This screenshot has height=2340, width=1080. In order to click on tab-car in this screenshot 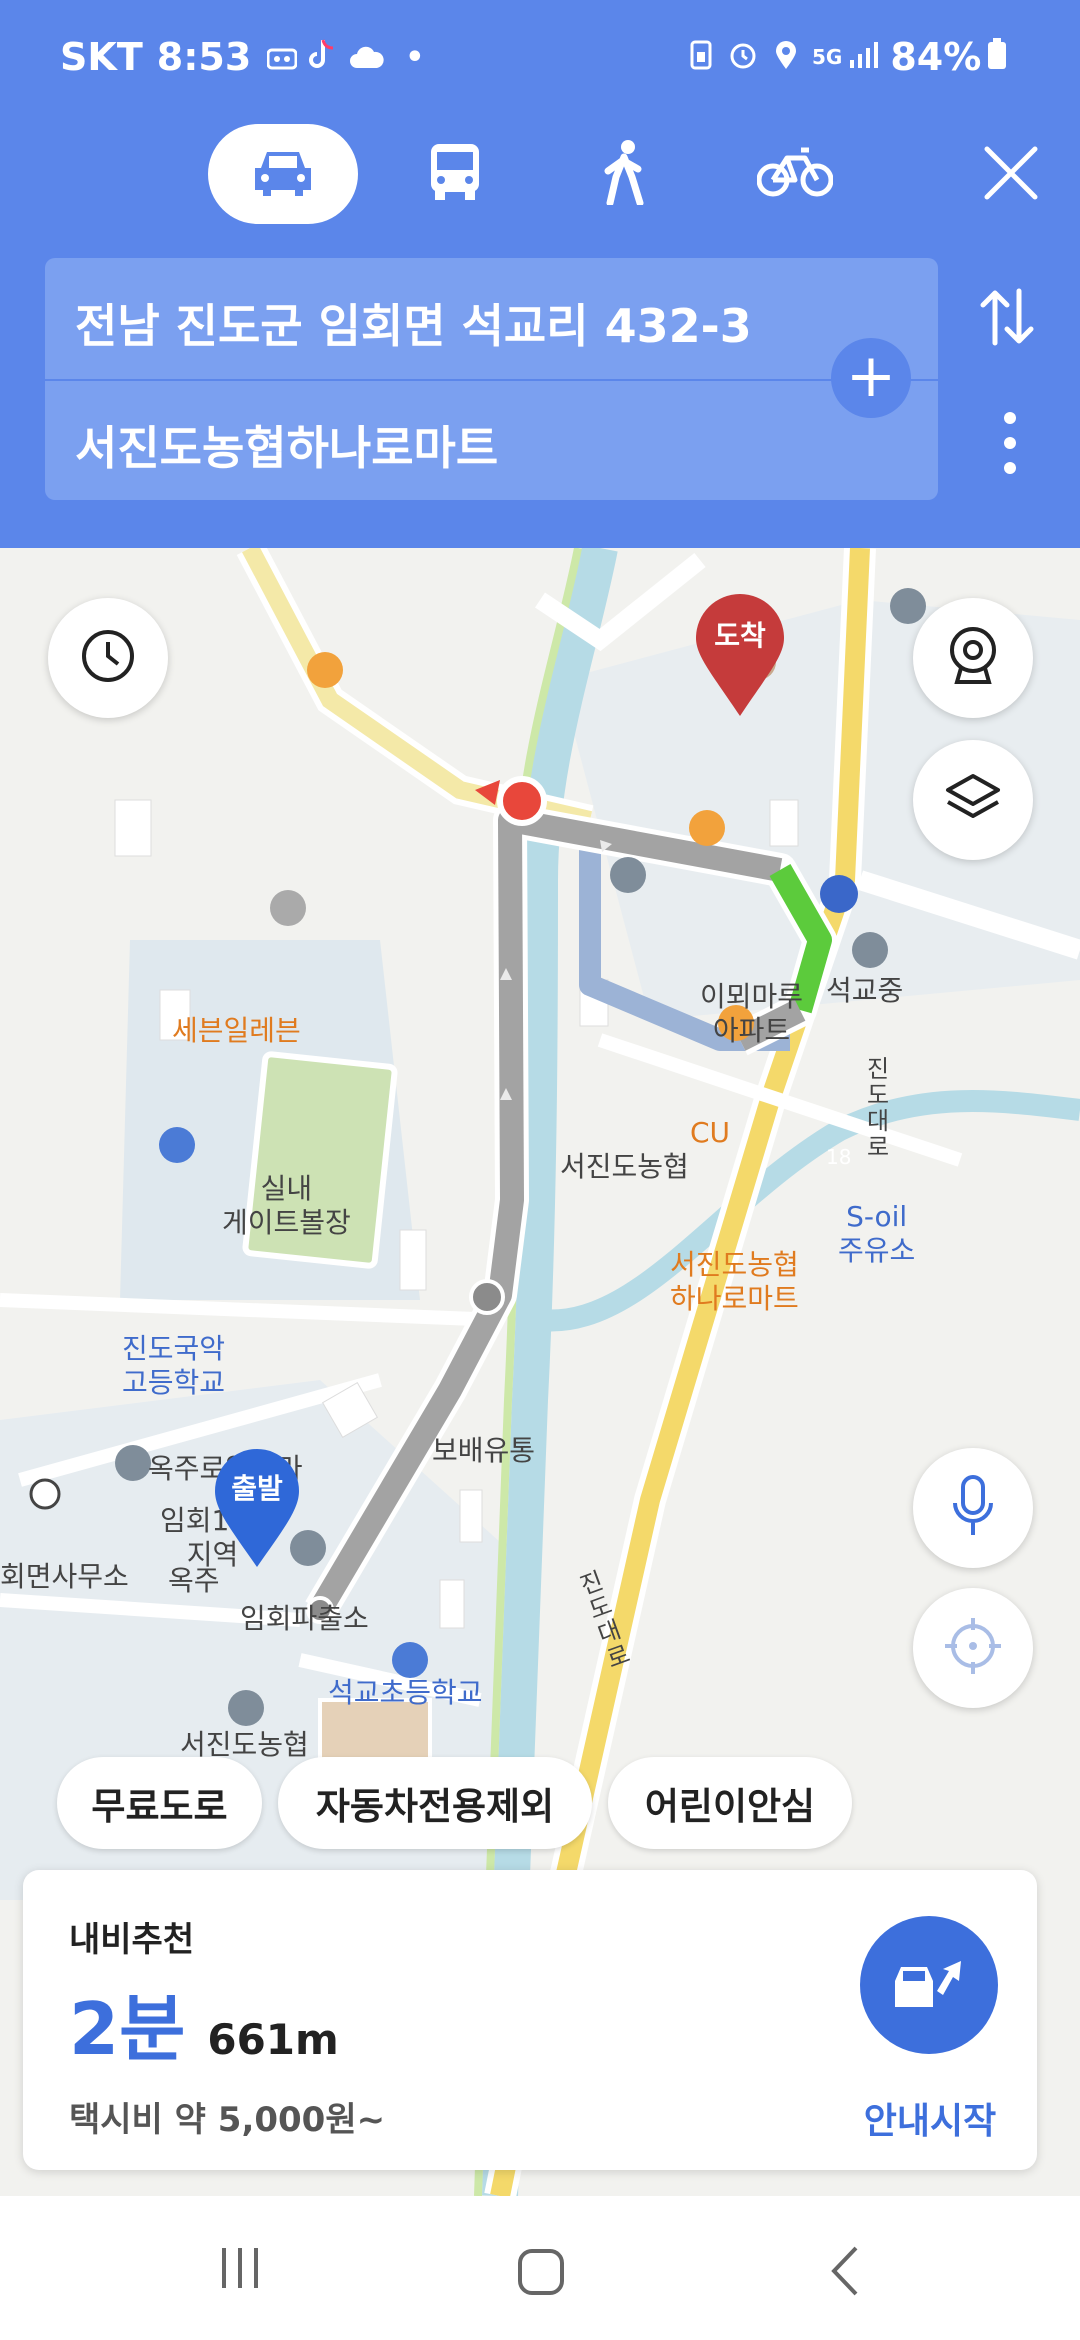, I will do `click(283, 174)`.